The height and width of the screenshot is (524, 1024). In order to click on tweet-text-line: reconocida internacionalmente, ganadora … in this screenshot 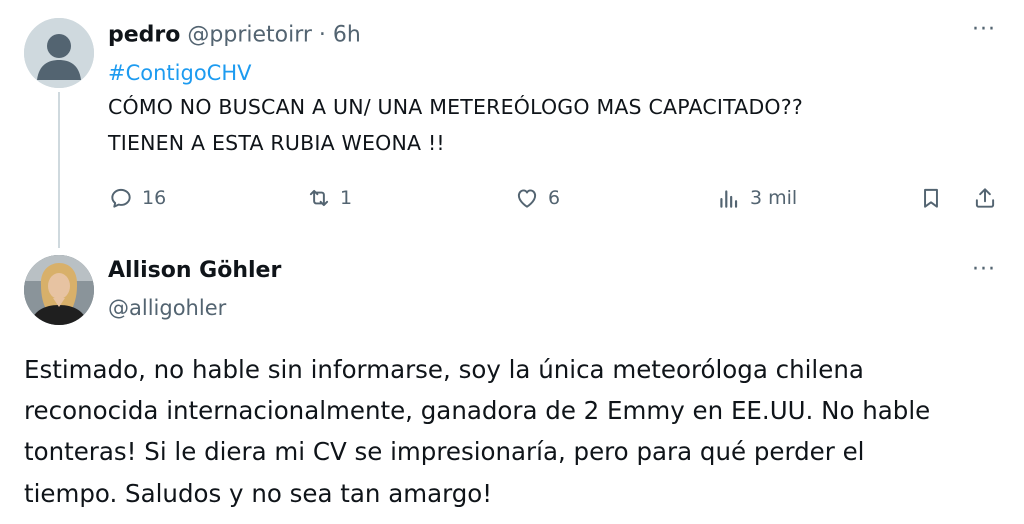, I will do `click(477, 410)`.